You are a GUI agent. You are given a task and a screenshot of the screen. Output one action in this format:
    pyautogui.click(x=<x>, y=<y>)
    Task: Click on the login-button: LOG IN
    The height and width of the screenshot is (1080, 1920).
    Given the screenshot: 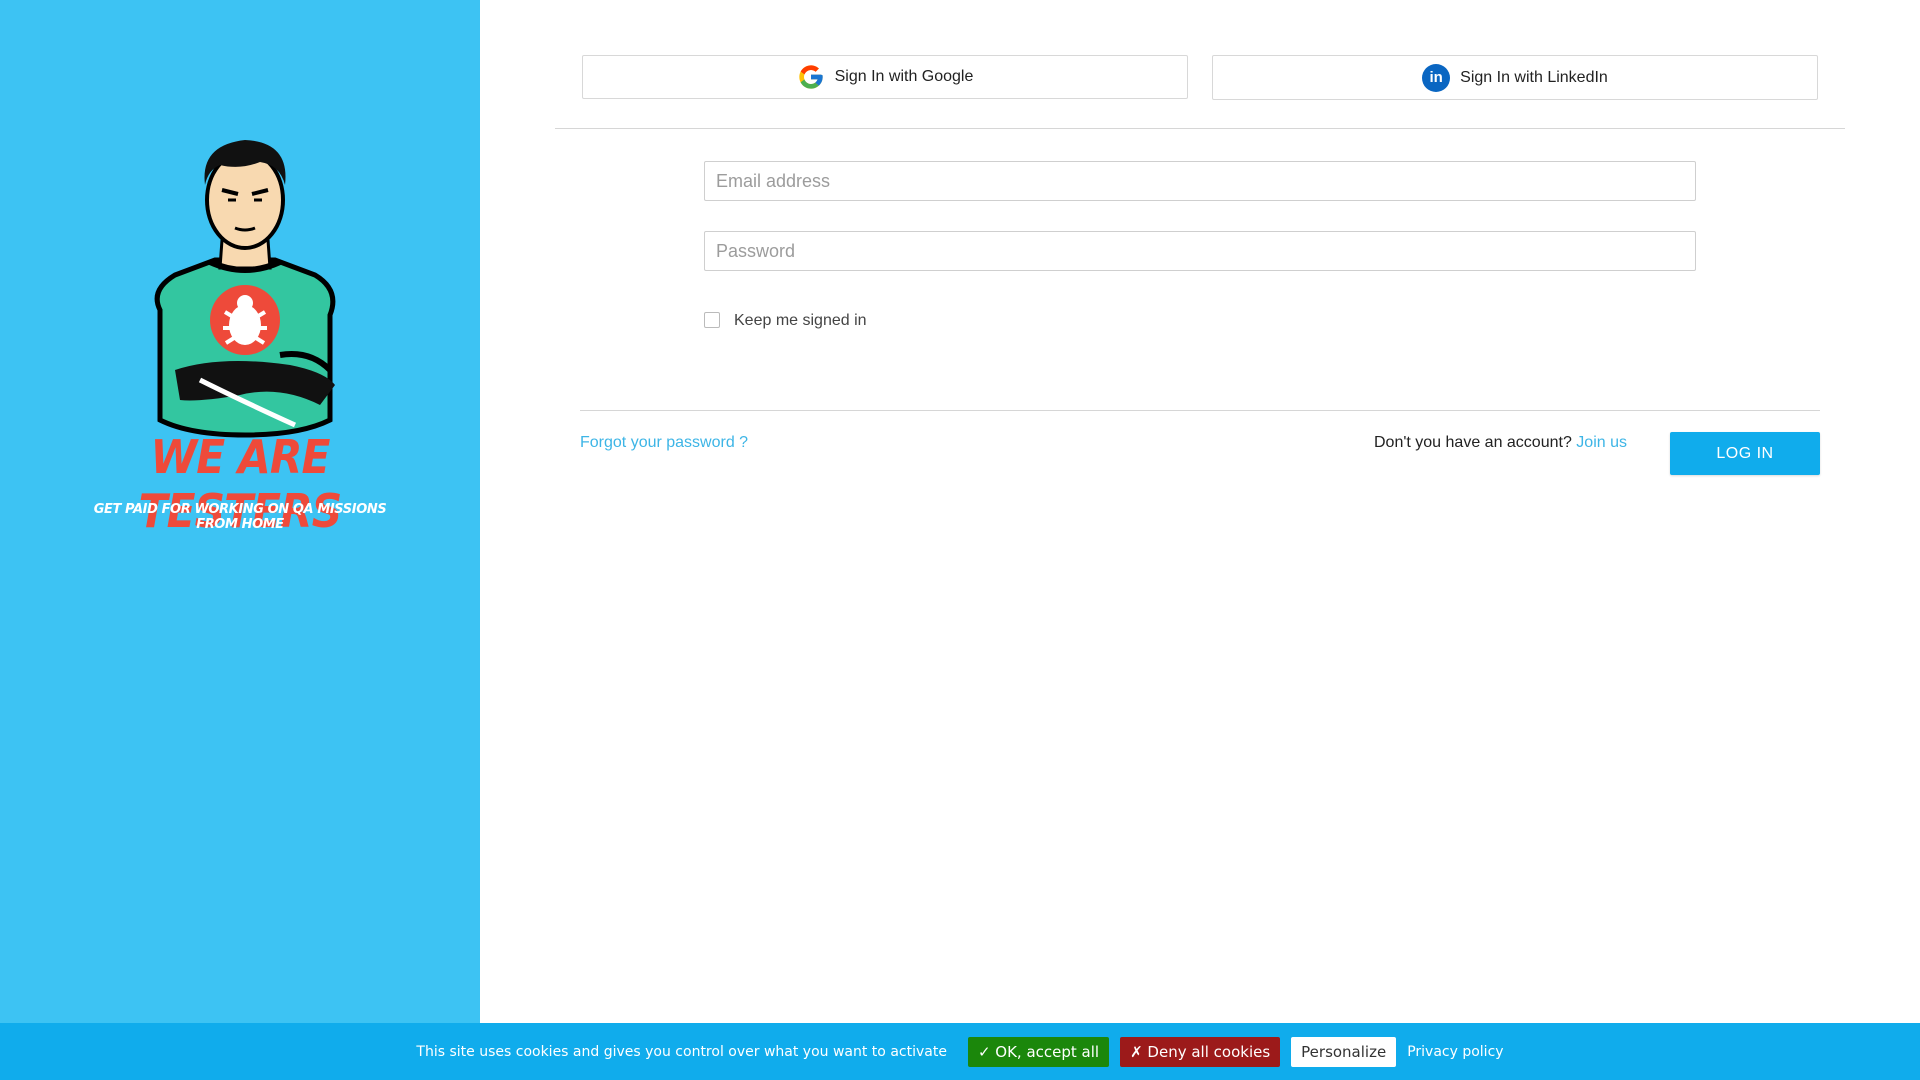 What is the action you would take?
    pyautogui.click(x=1745, y=453)
    